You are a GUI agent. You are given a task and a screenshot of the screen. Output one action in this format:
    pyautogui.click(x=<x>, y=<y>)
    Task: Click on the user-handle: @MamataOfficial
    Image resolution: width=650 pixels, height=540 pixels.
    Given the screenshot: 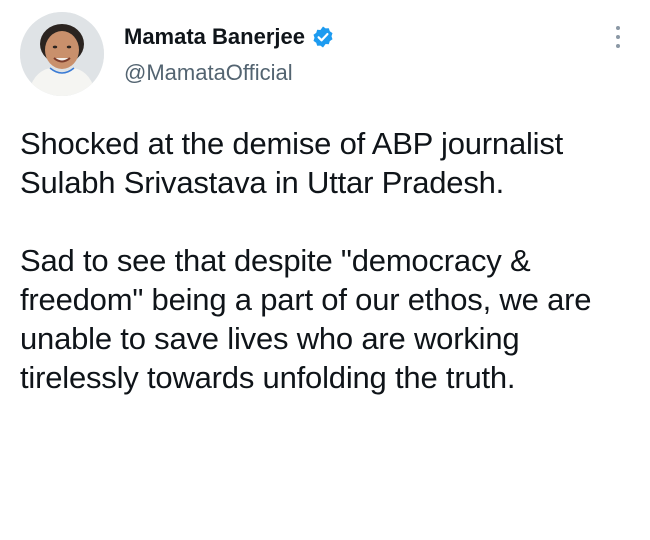 What is the action you would take?
    pyautogui.click(x=229, y=73)
    